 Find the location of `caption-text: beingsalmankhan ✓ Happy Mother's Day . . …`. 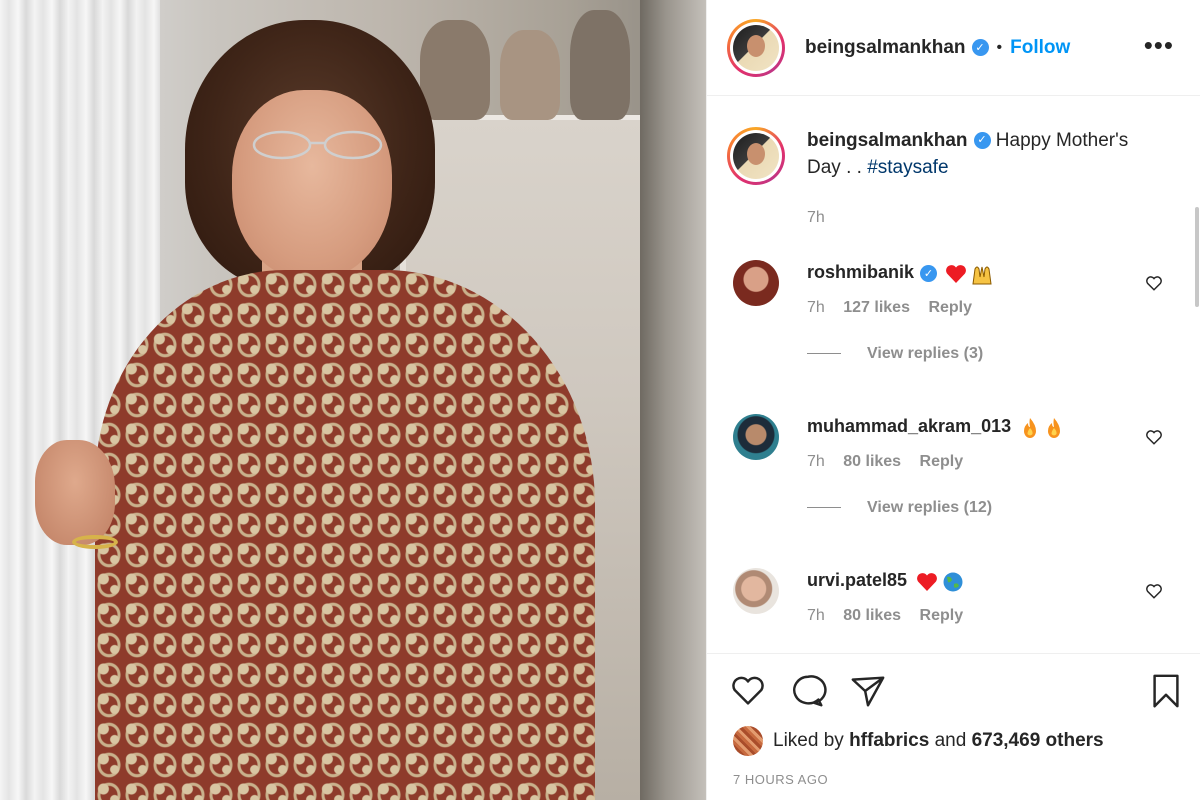

caption-text: beingsalmankhan ✓ Happy Mother's Day . . … is located at coordinates (987, 156).